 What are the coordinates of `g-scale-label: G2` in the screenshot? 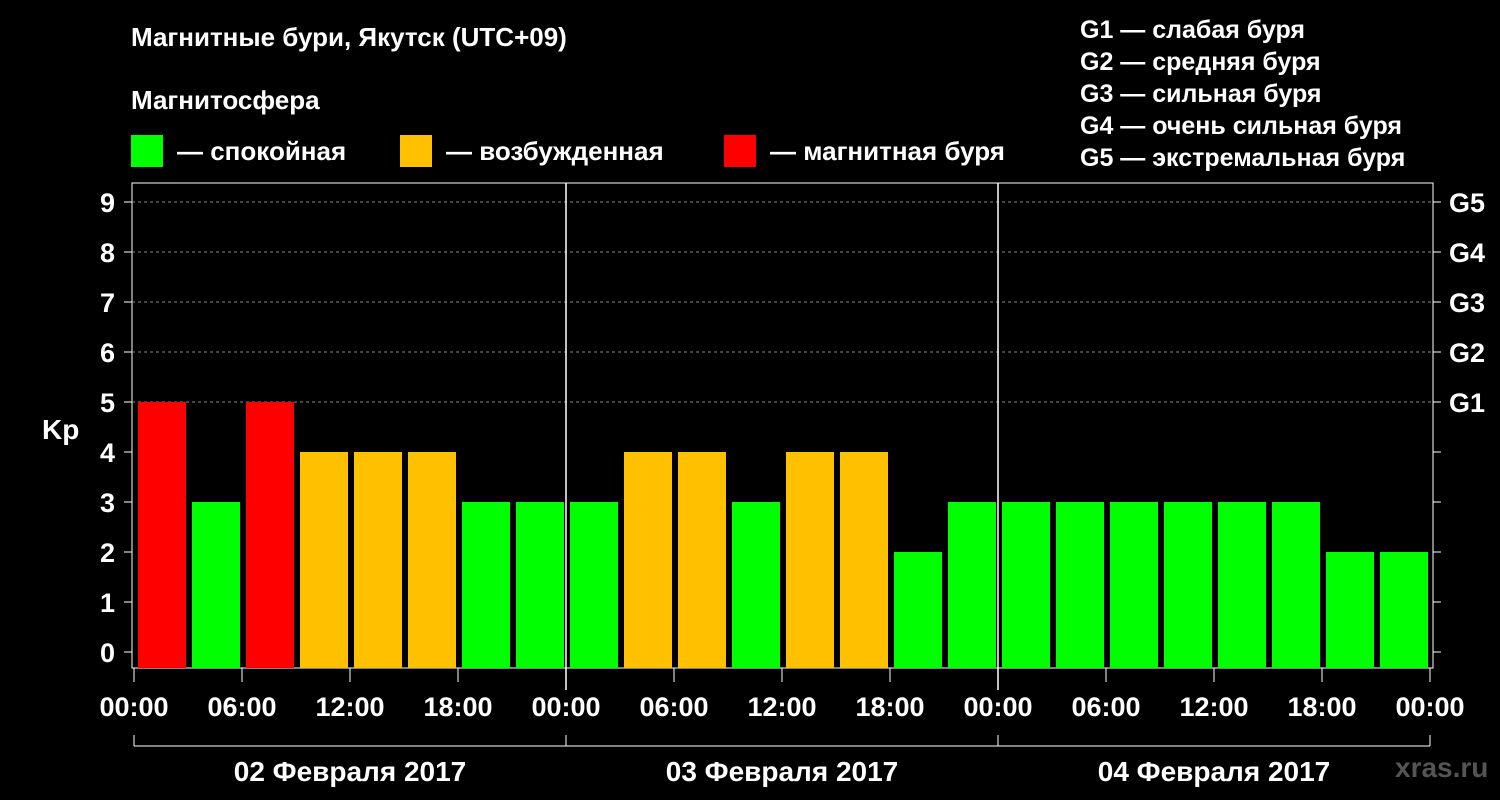 It's located at (1467, 353).